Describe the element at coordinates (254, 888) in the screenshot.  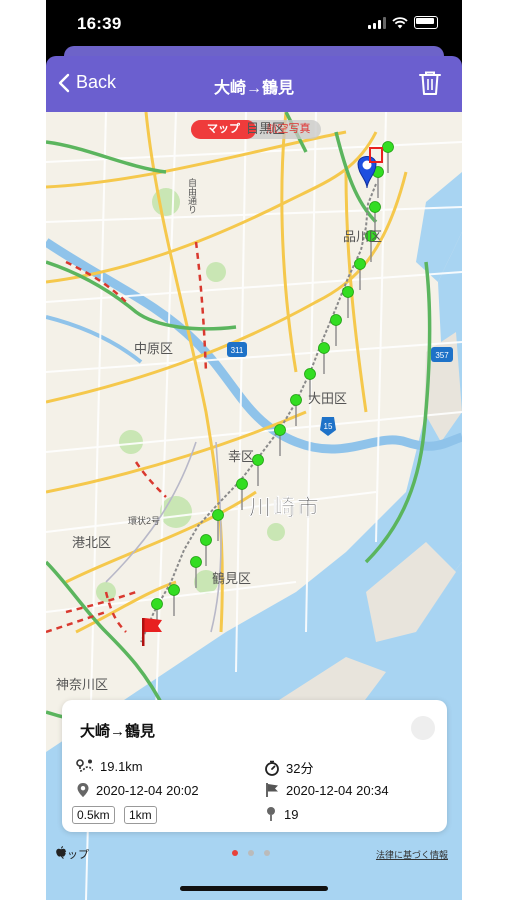
I see `home-indicator` at that location.